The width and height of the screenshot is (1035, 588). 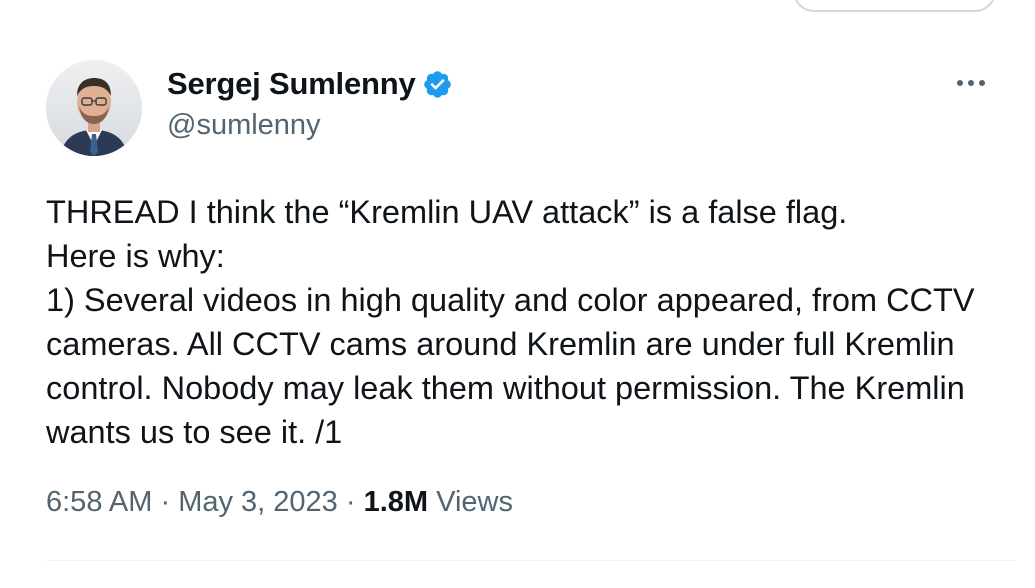 What do you see at coordinates (474, 502) in the screenshot?
I see `views-label: Views` at bounding box center [474, 502].